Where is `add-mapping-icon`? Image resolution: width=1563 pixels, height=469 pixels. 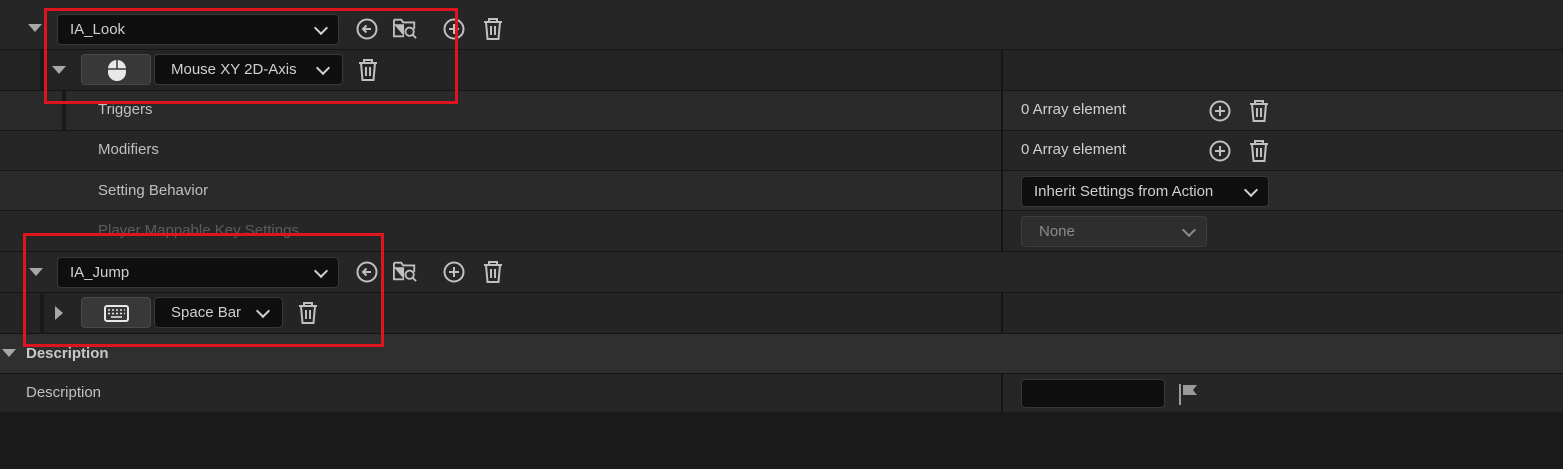 add-mapping-icon is located at coordinates (454, 272).